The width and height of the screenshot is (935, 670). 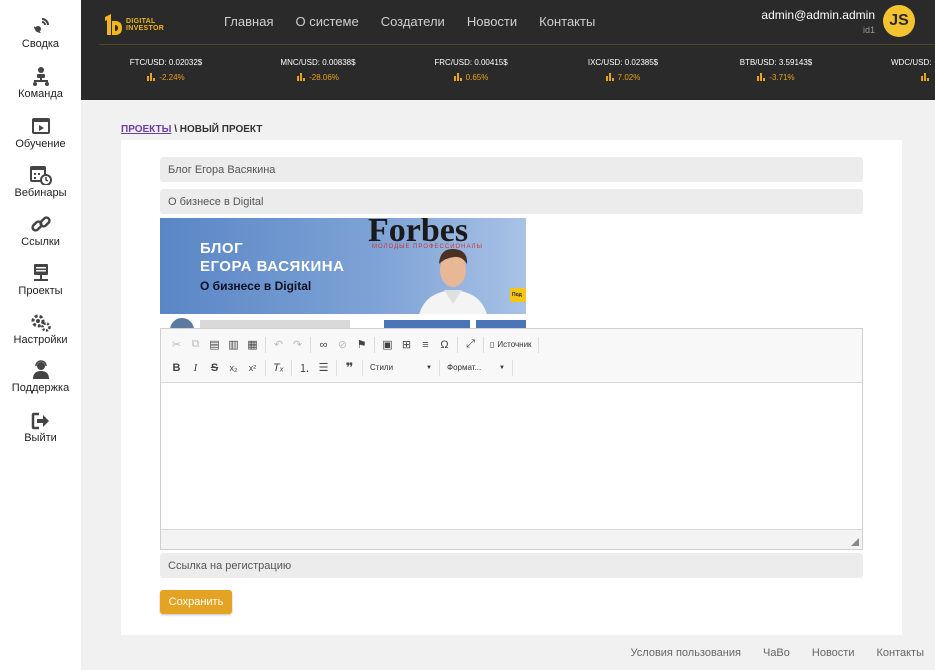 I want to click on header-divider, so click(x=517, y=44).